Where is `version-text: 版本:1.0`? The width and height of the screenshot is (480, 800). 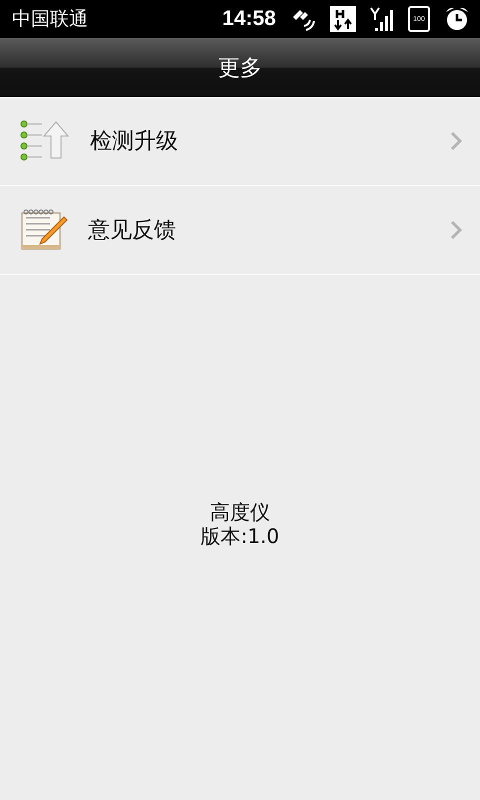
version-text: 版本:1.0 is located at coordinates (240, 536).